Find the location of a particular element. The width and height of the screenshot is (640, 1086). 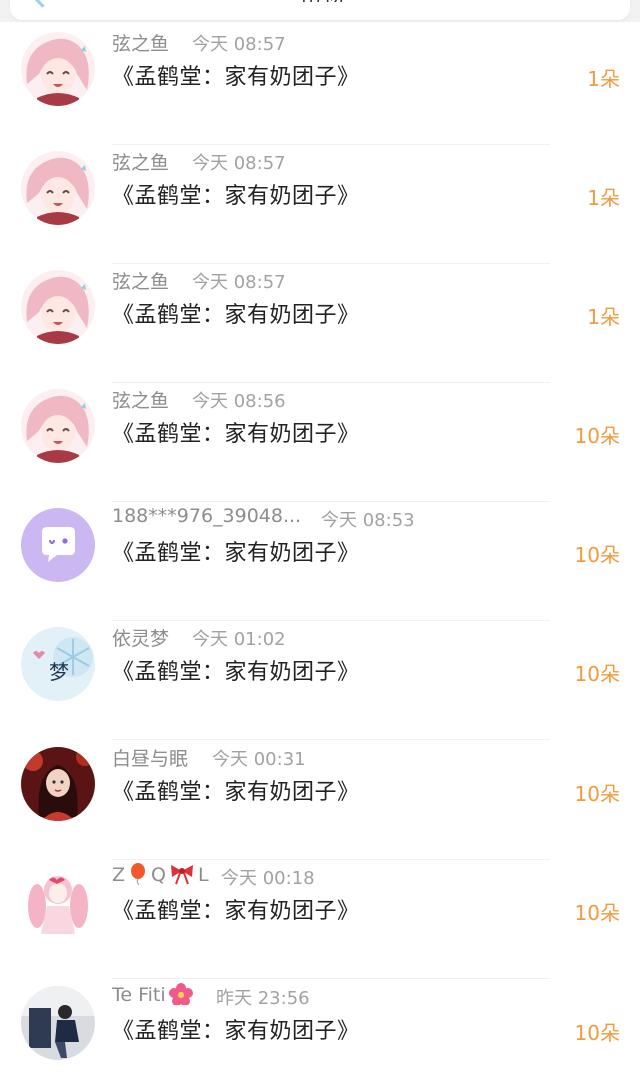

user-avatar: 梦 is located at coordinates (58, 664).